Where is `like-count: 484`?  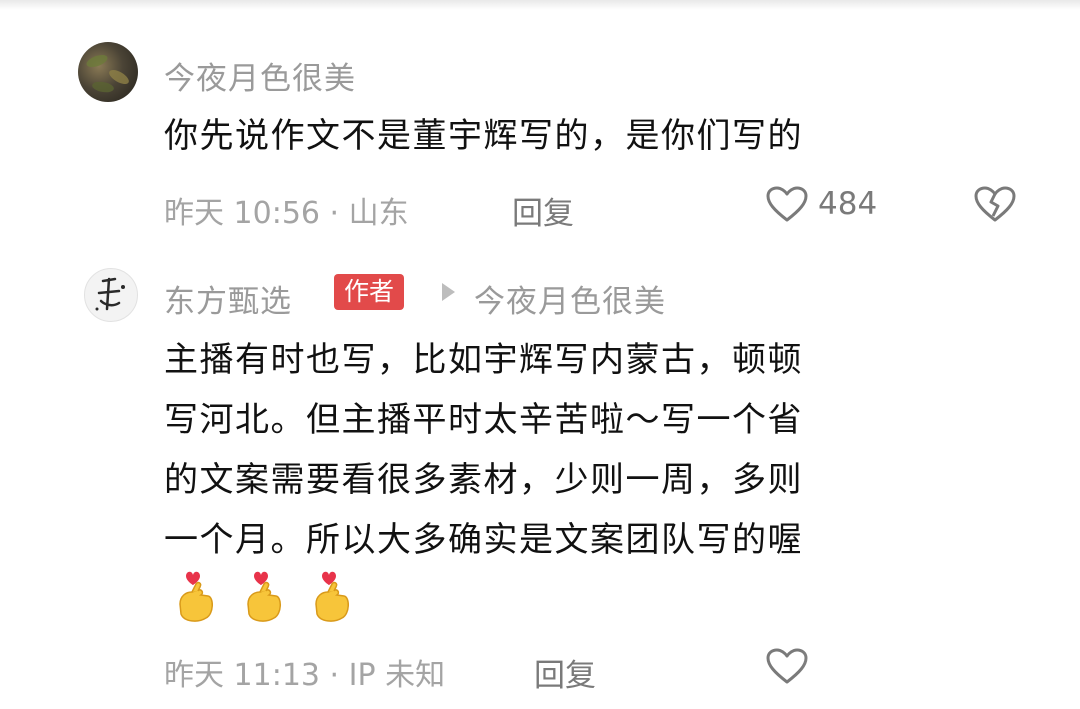 like-count: 484 is located at coordinates (848, 204).